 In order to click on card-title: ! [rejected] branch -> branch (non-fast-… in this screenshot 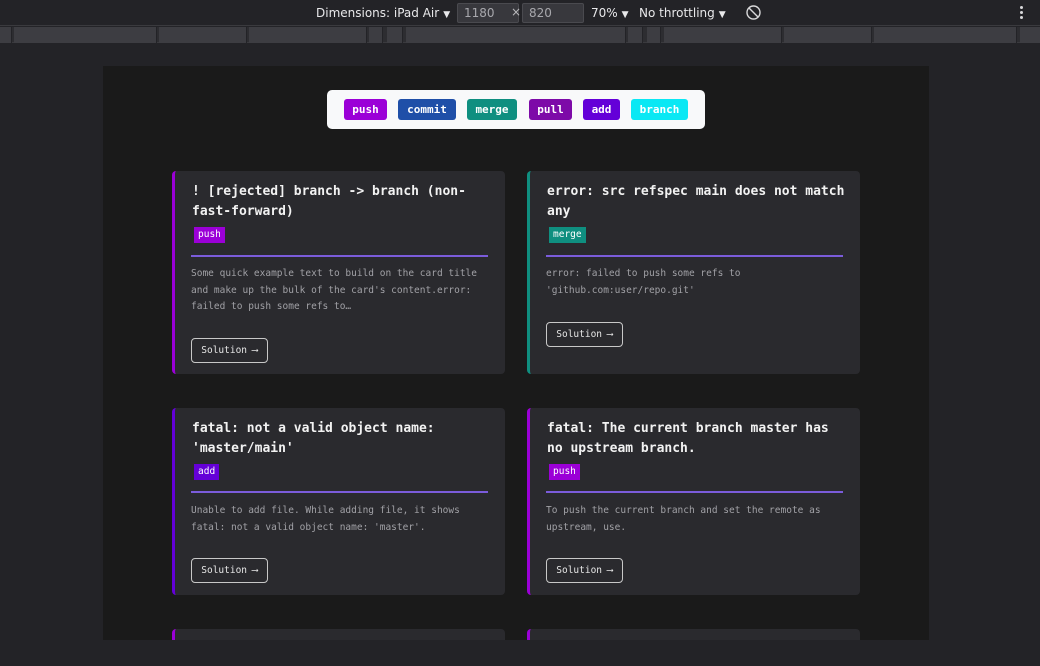, I will do `click(329, 201)`.